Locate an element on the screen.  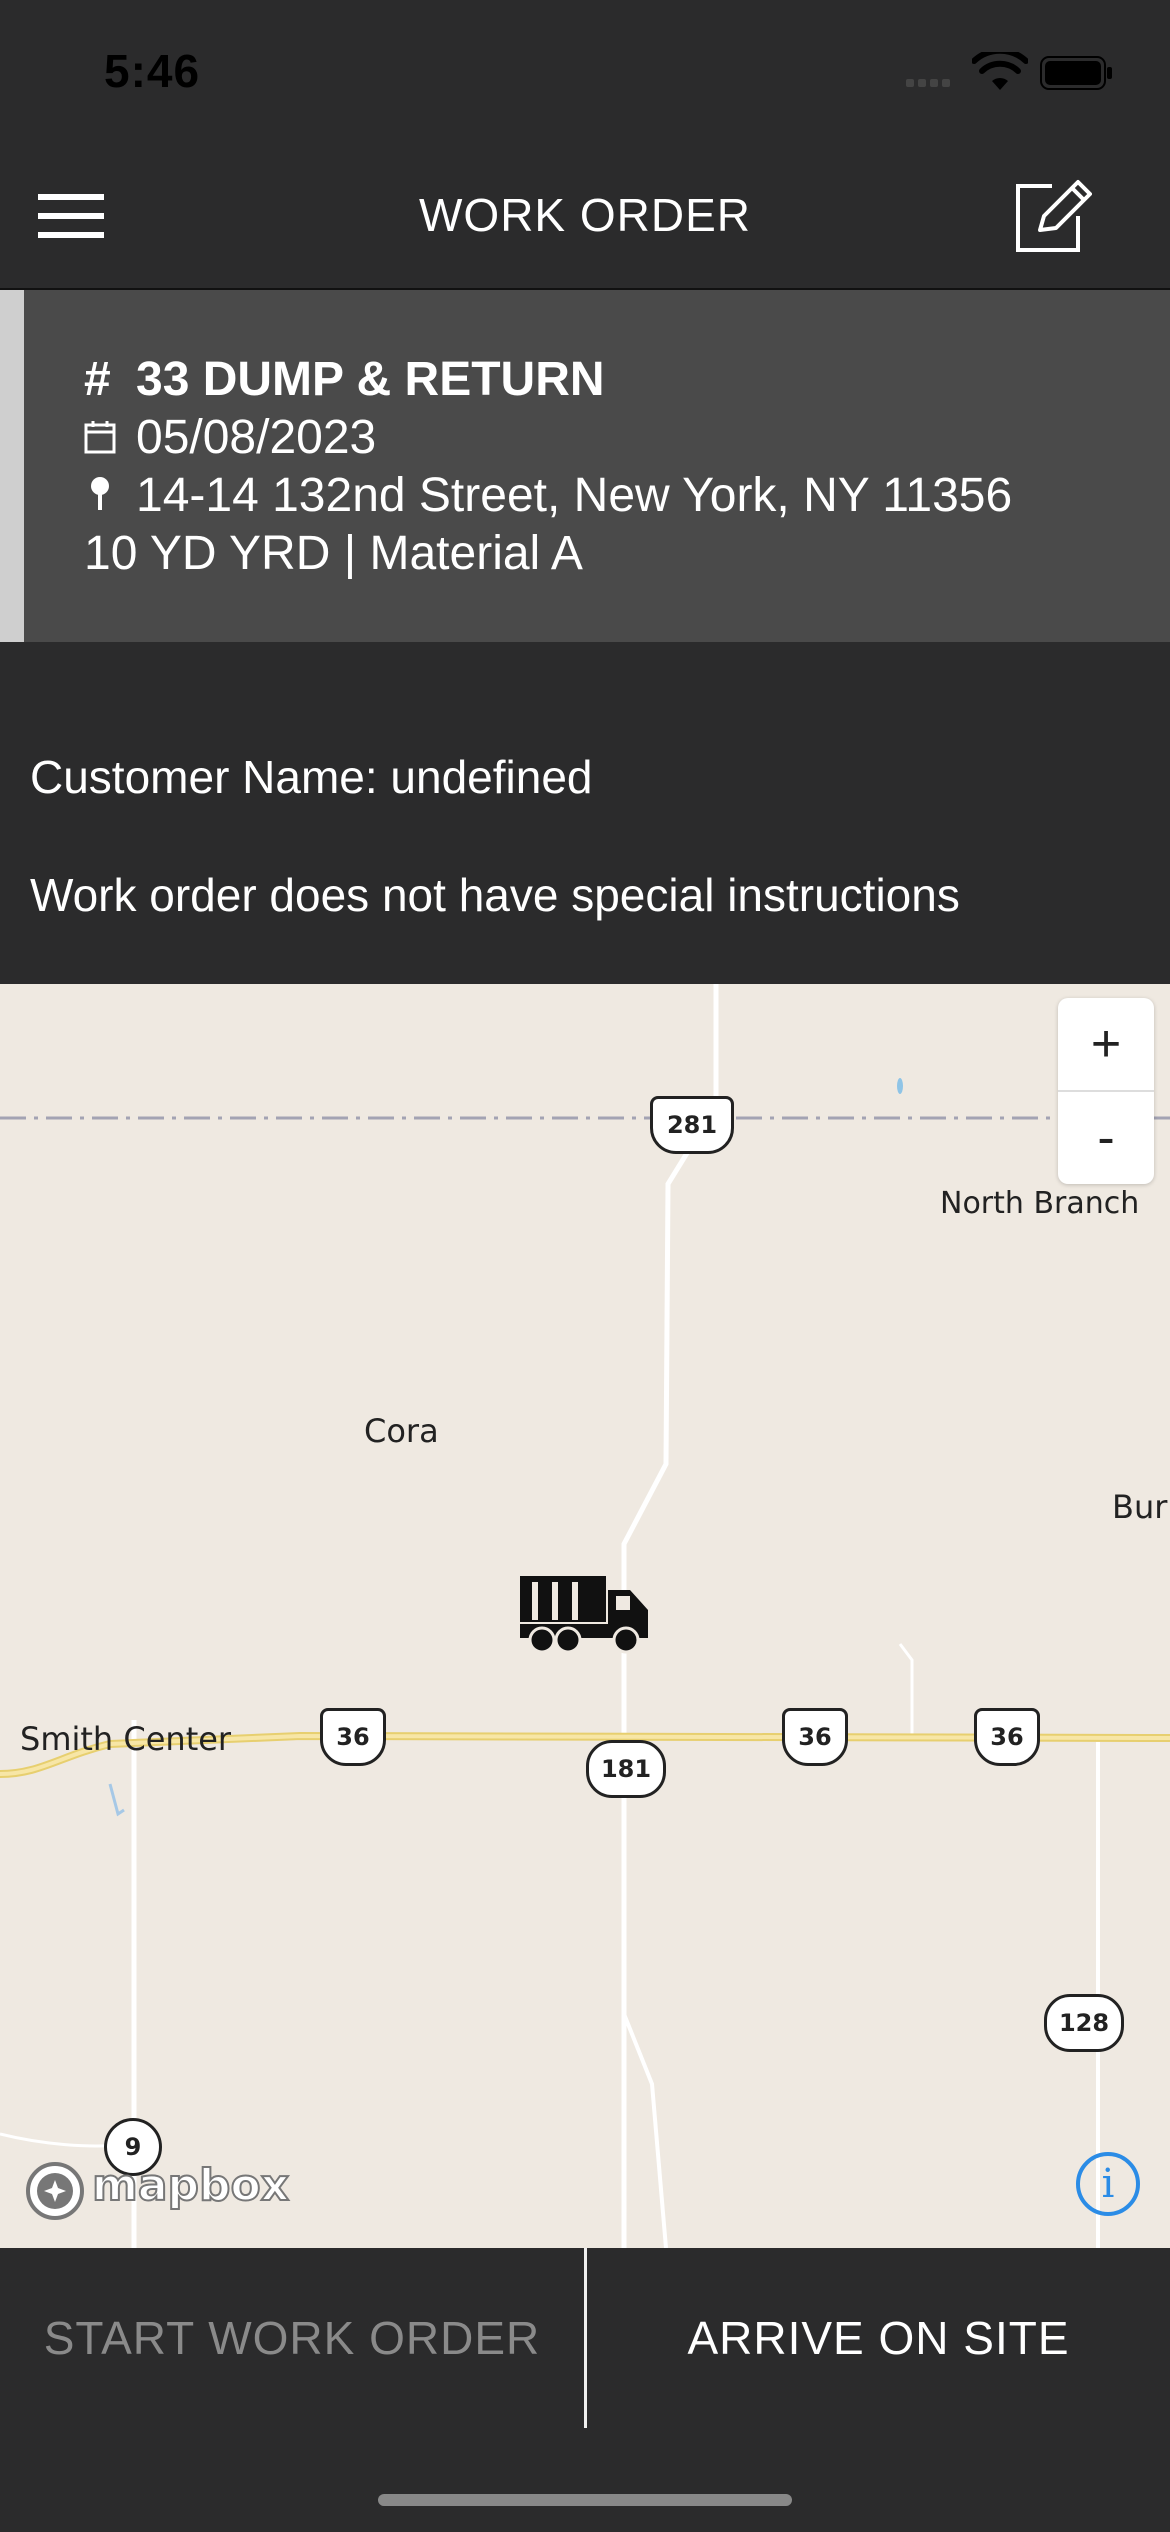
info-icon: i is located at coordinates (1108, 2184).